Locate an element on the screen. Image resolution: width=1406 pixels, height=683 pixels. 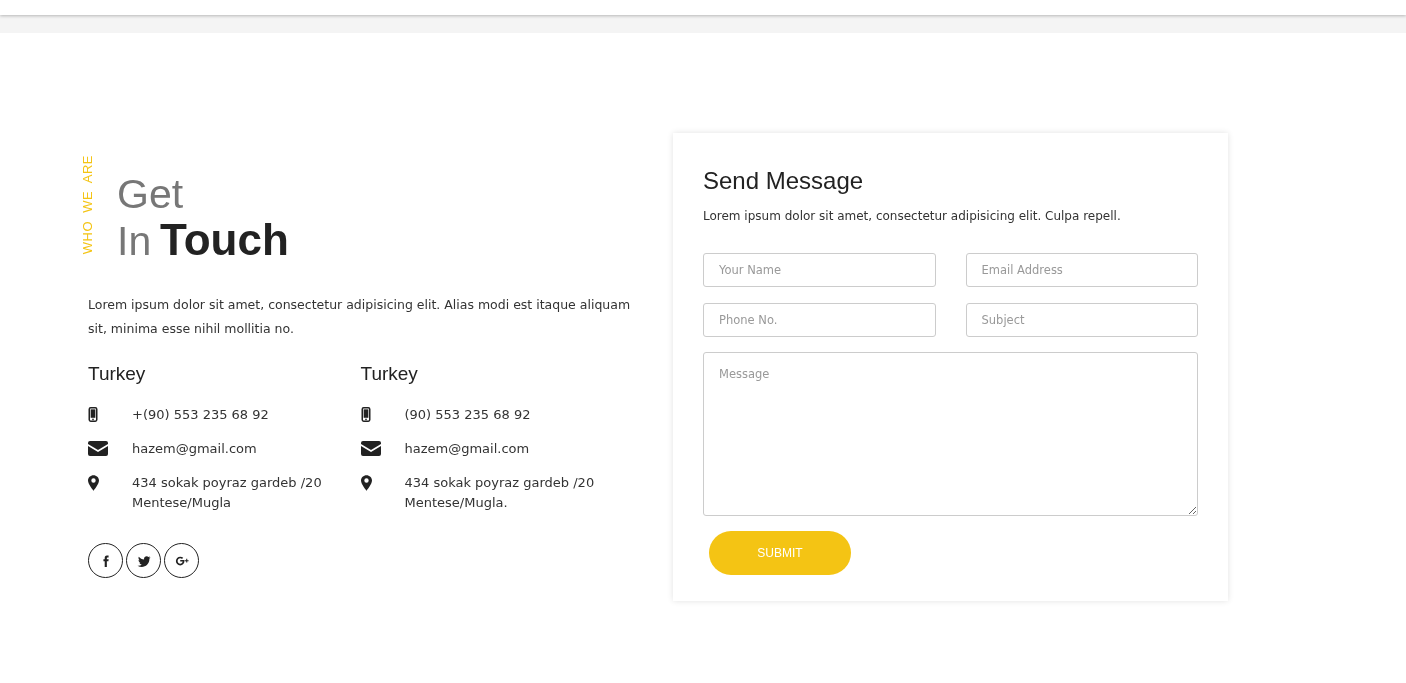
input-field: Email Address is located at coordinates (1081, 270).